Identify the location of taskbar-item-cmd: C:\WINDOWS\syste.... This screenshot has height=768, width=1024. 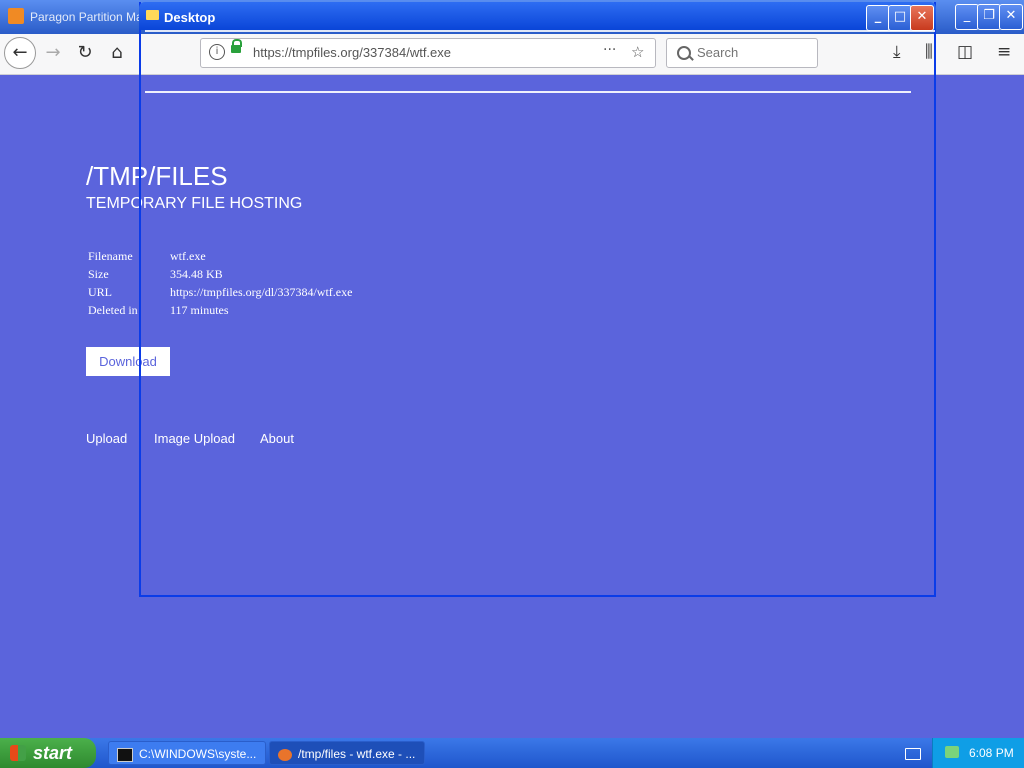
(187, 753).